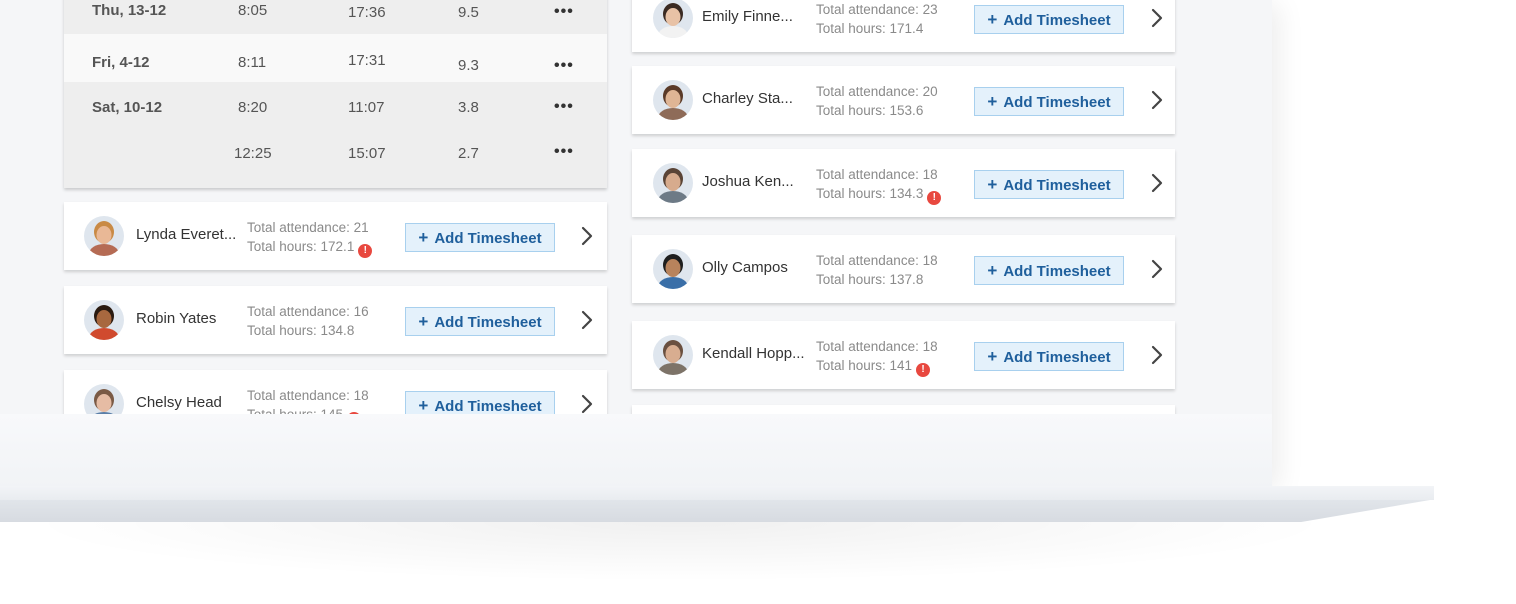 This screenshot has height=604, width=1516. Describe the element at coordinates (877, 91) in the screenshot. I see `total-attendance: Total attendance: 20` at that location.